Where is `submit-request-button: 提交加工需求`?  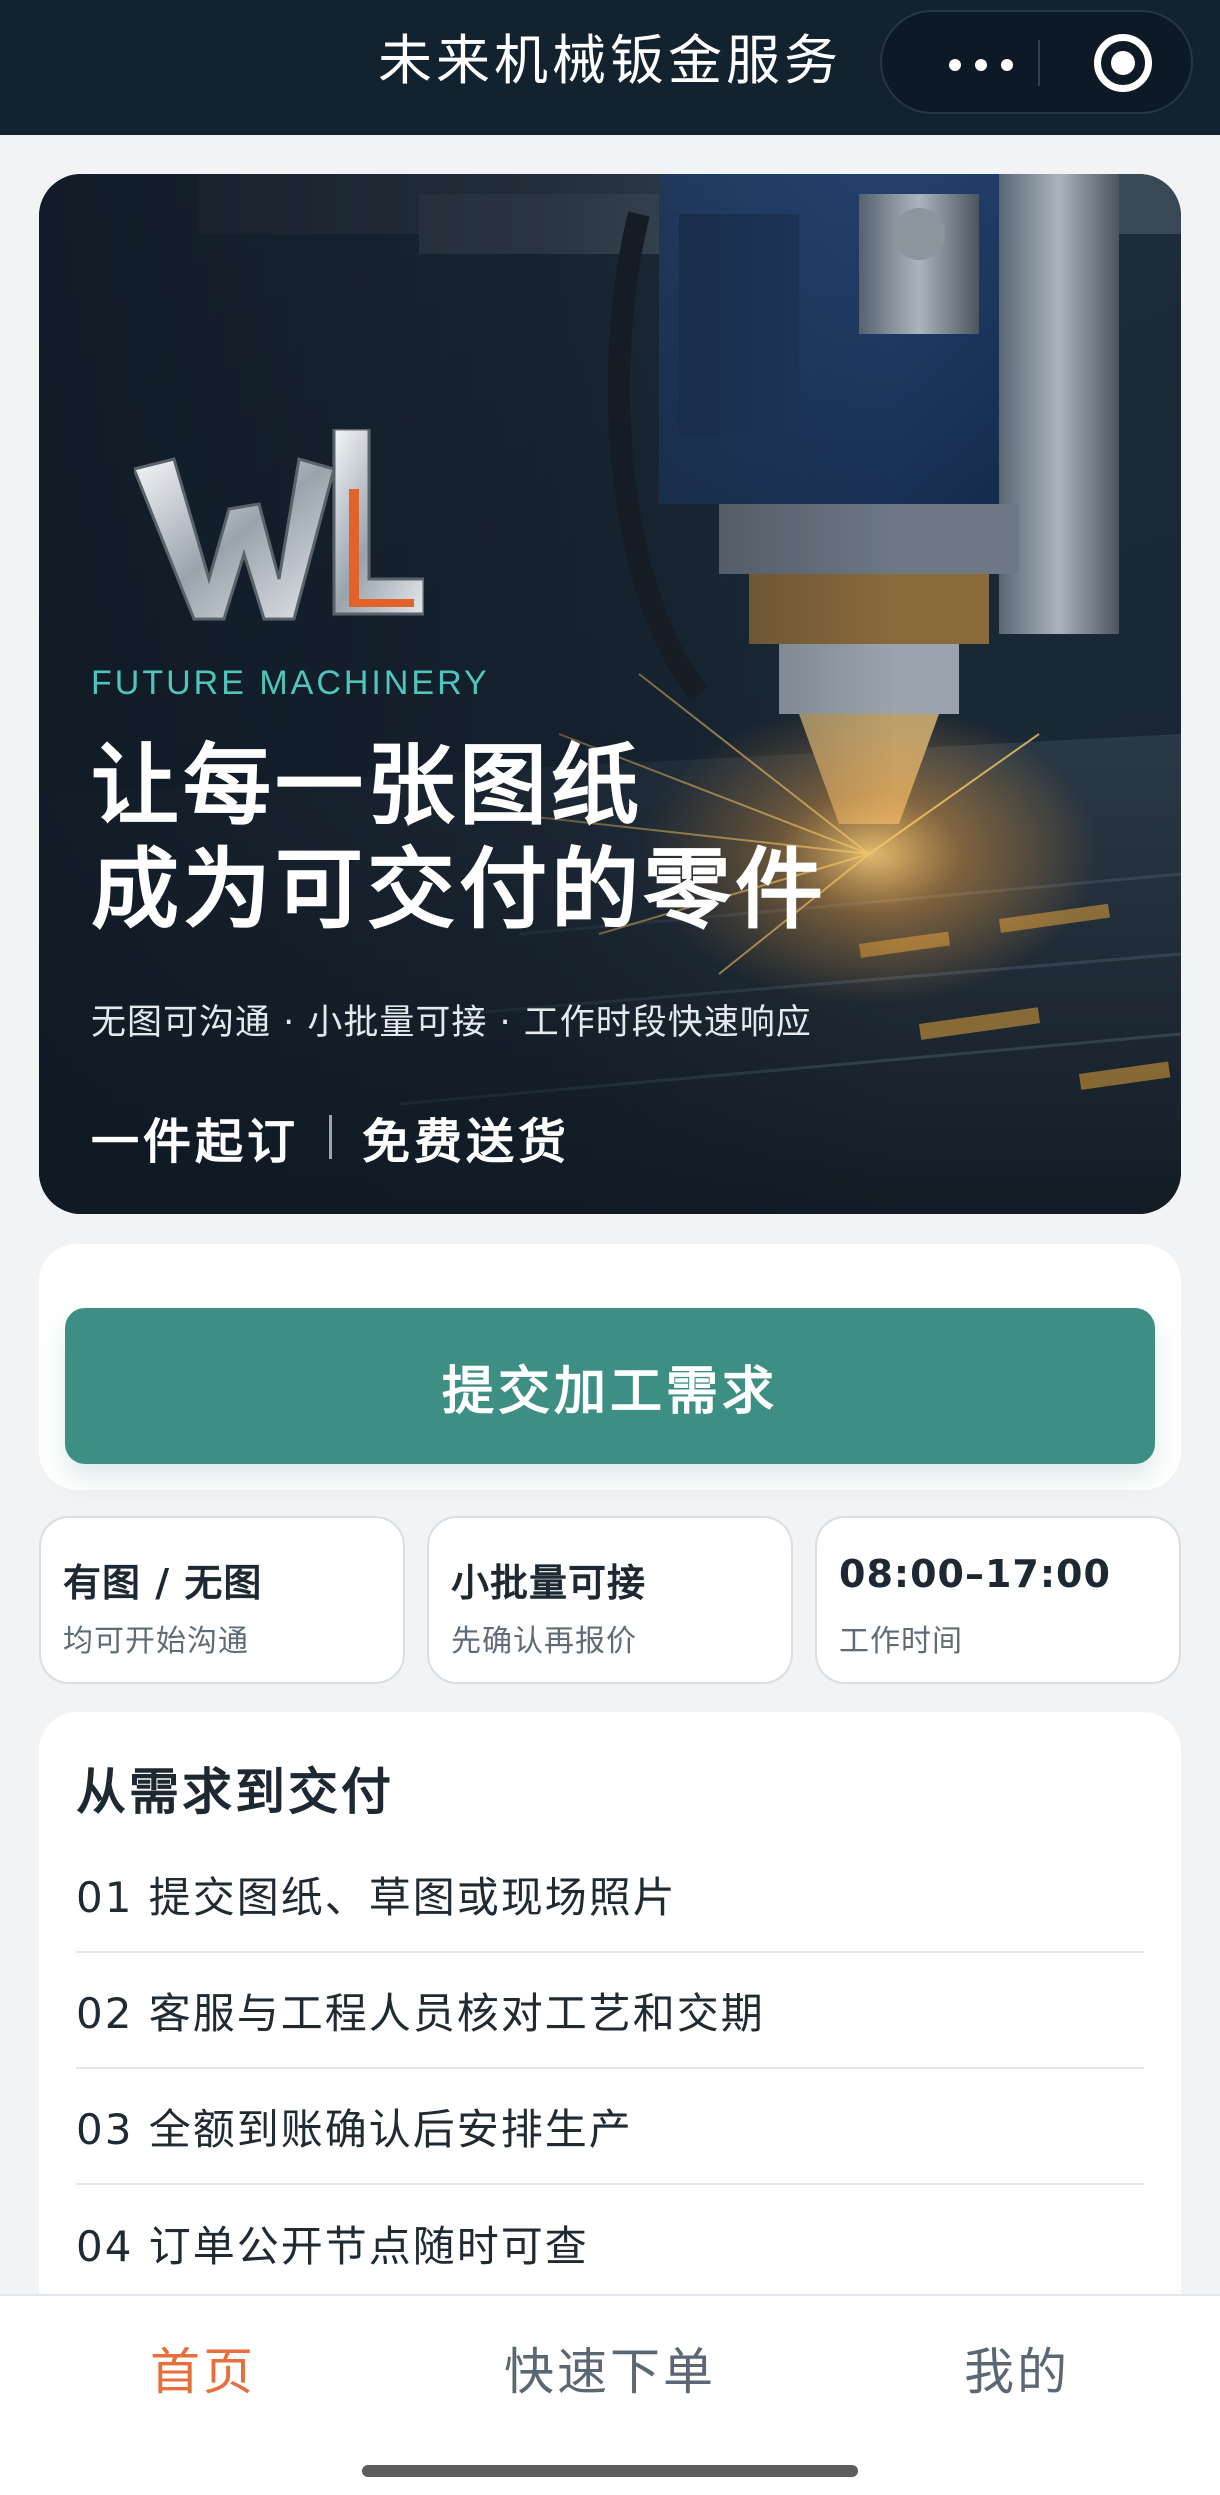
submit-request-button: 提交加工需求 is located at coordinates (610, 1386).